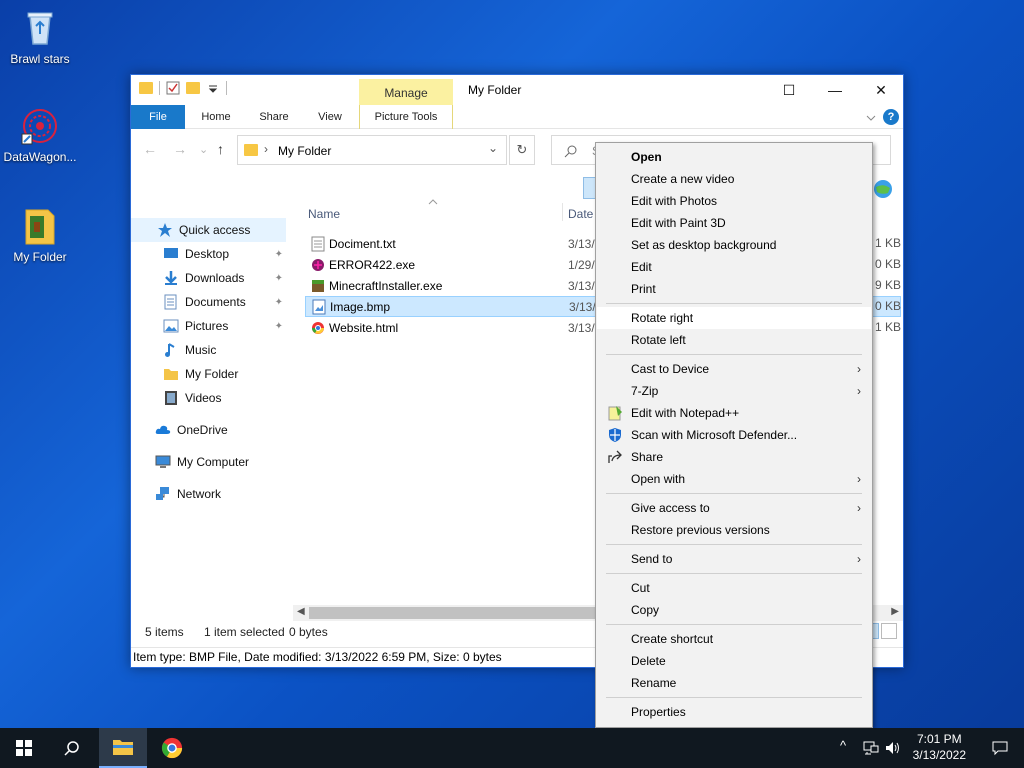 The height and width of the screenshot is (768, 1024). What do you see at coordinates (889, 631) in the screenshot?
I see `large-icons-view-button` at bounding box center [889, 631].